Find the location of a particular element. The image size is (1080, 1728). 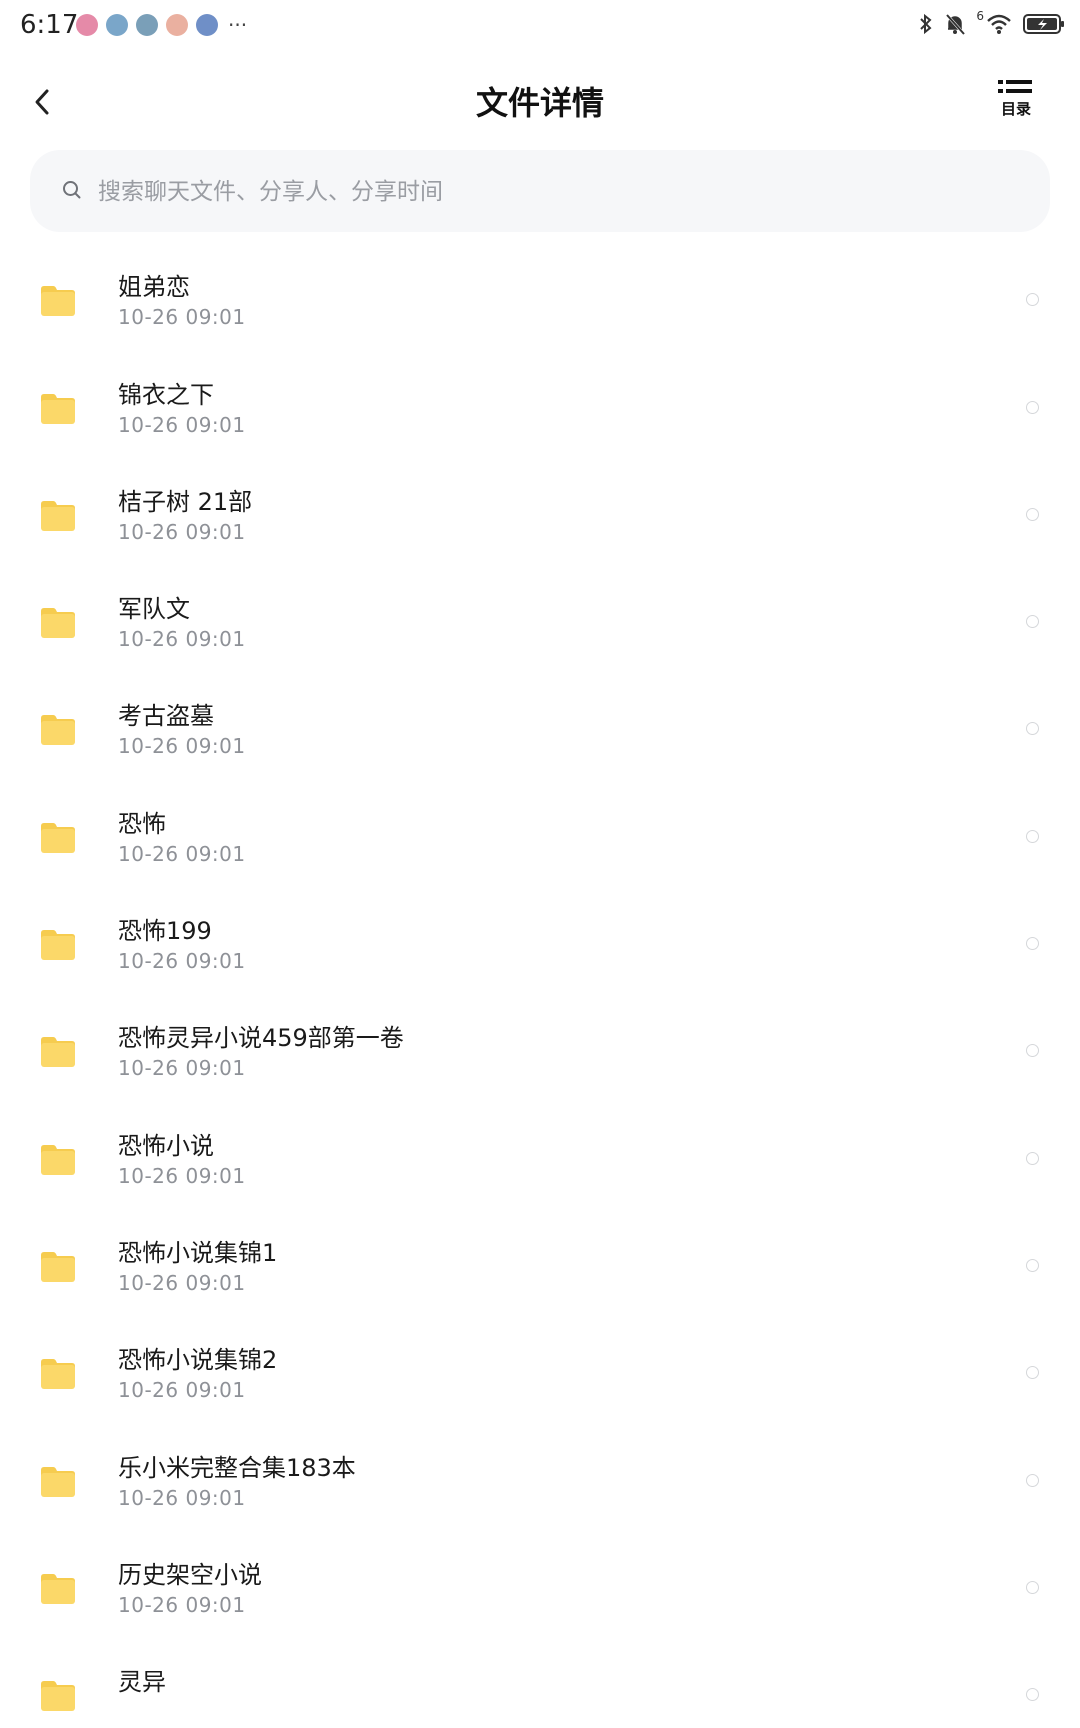

file-list-item: 锦衣之下 10-26 09:01 is located at coordinates (540, 408).